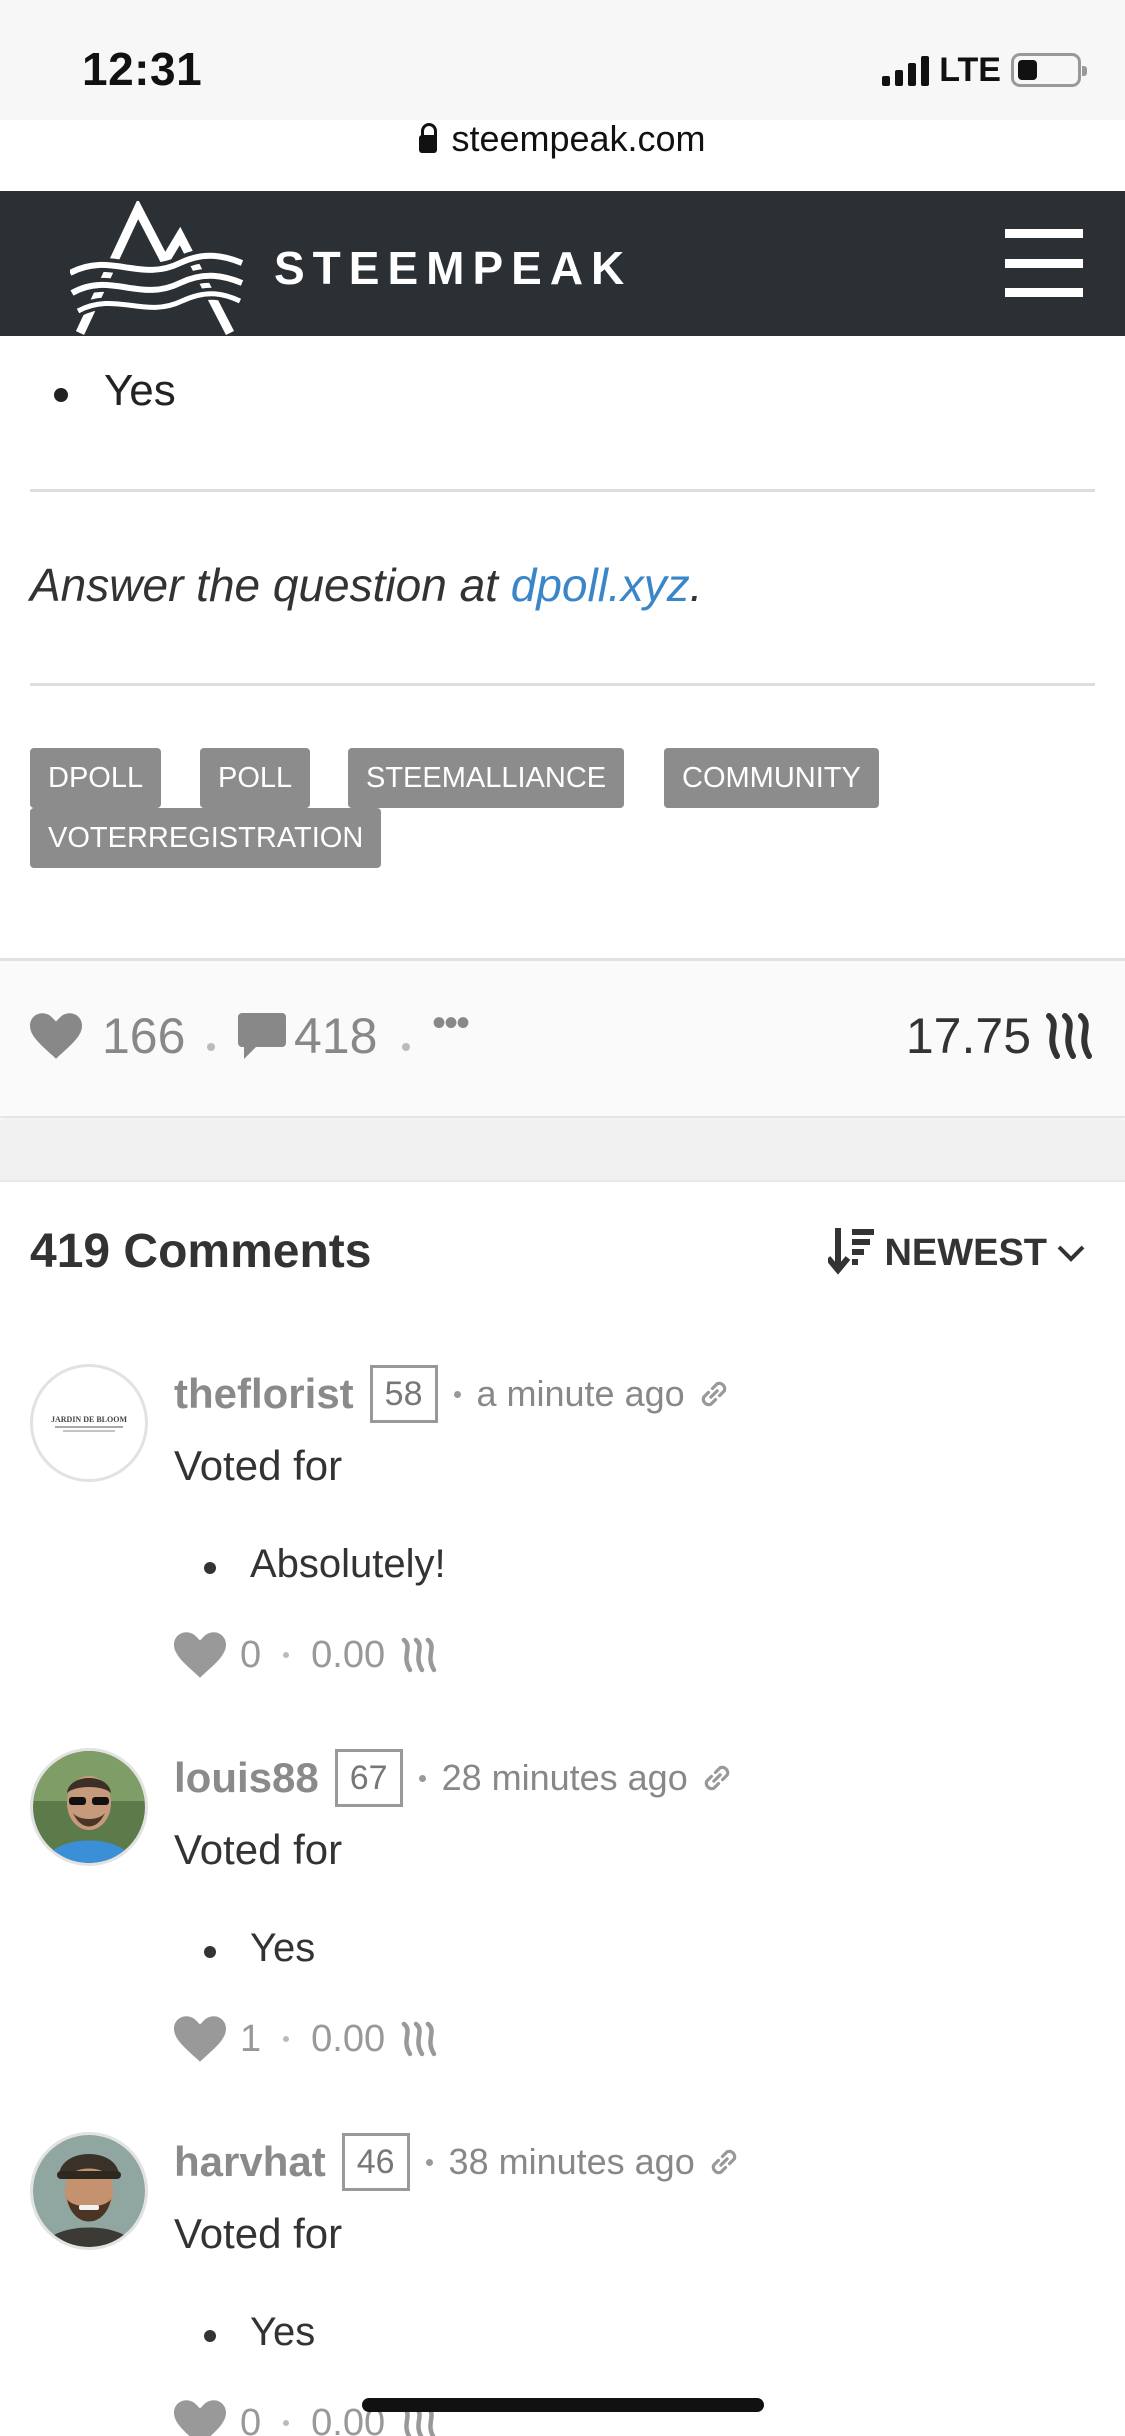  I want to click on tag-voterregistration: VOTERREGISTRATION, so click(206, 838).